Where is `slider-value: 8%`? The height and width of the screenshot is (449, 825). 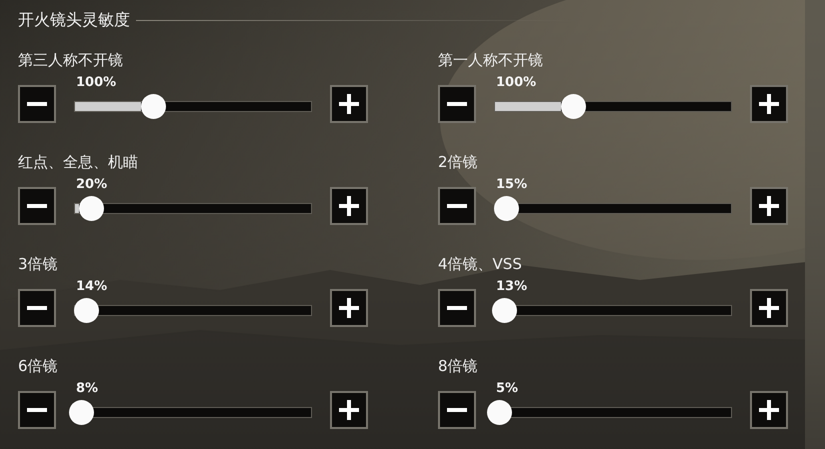 slider-value: 8% is located at coordinates (87, 388).